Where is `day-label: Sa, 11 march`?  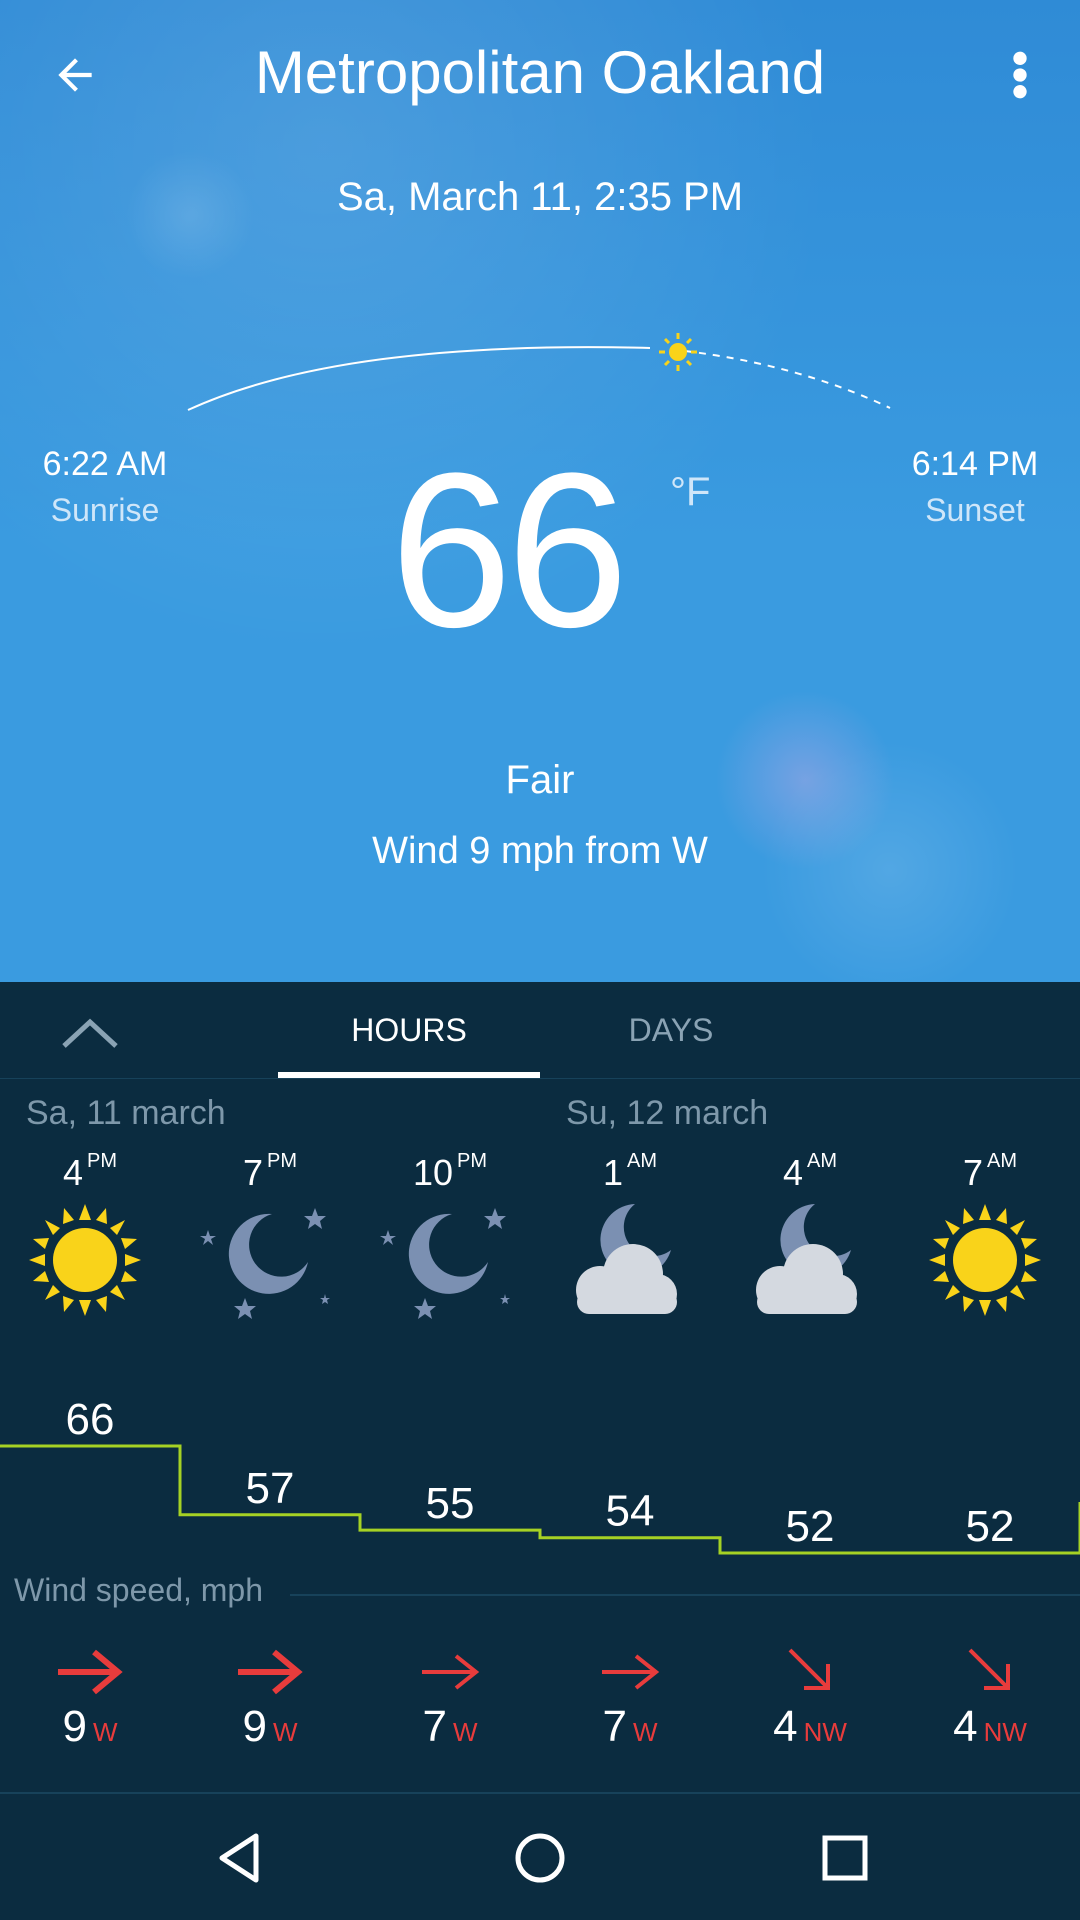 day-label: Sa, 11 march is located at coordinates (126, 1113).